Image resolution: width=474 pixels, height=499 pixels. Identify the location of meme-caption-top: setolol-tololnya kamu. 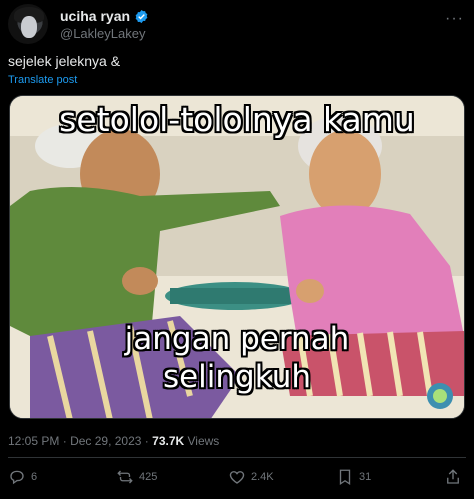
(237, 119).